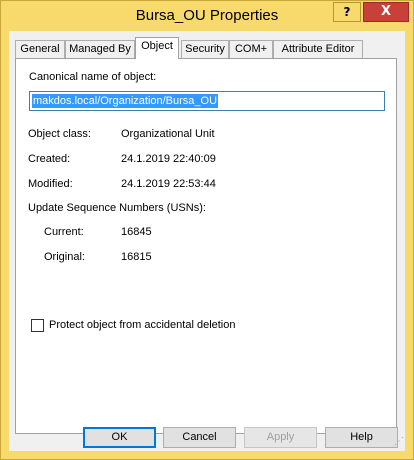 Image resolution: width=414 pixels, height=460 pixels. I want to click on close-button: X, so click(386, 12).